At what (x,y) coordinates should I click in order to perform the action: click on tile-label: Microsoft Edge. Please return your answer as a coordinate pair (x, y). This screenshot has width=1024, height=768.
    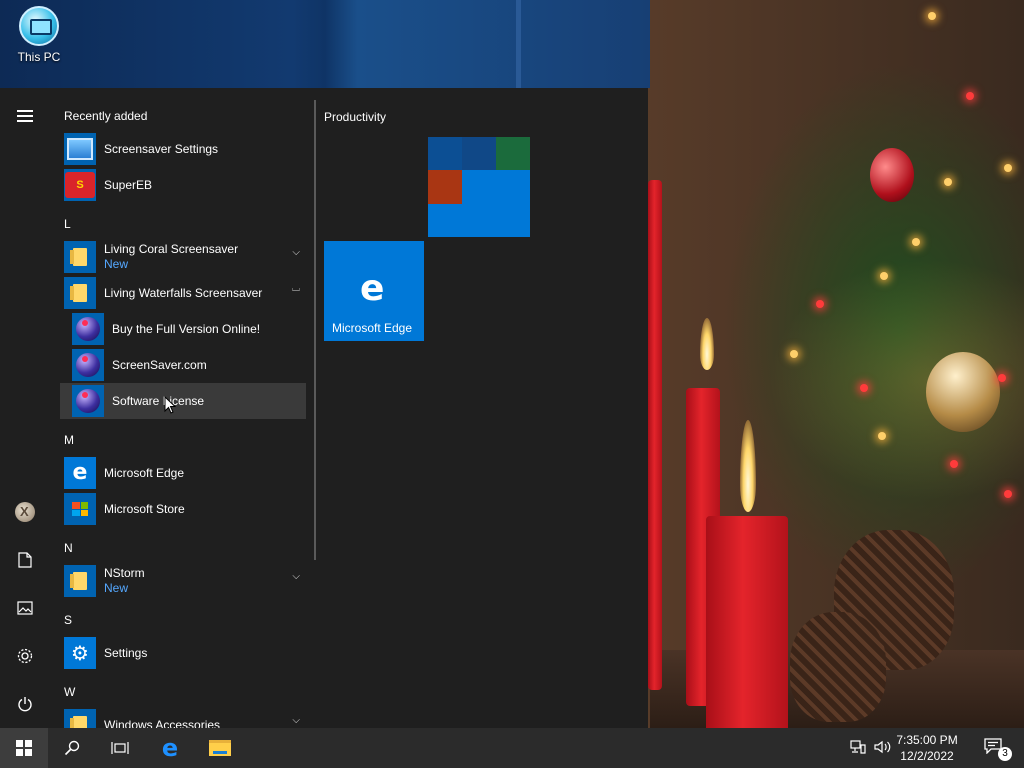
    Looking at the image, I should click on (372, 328).